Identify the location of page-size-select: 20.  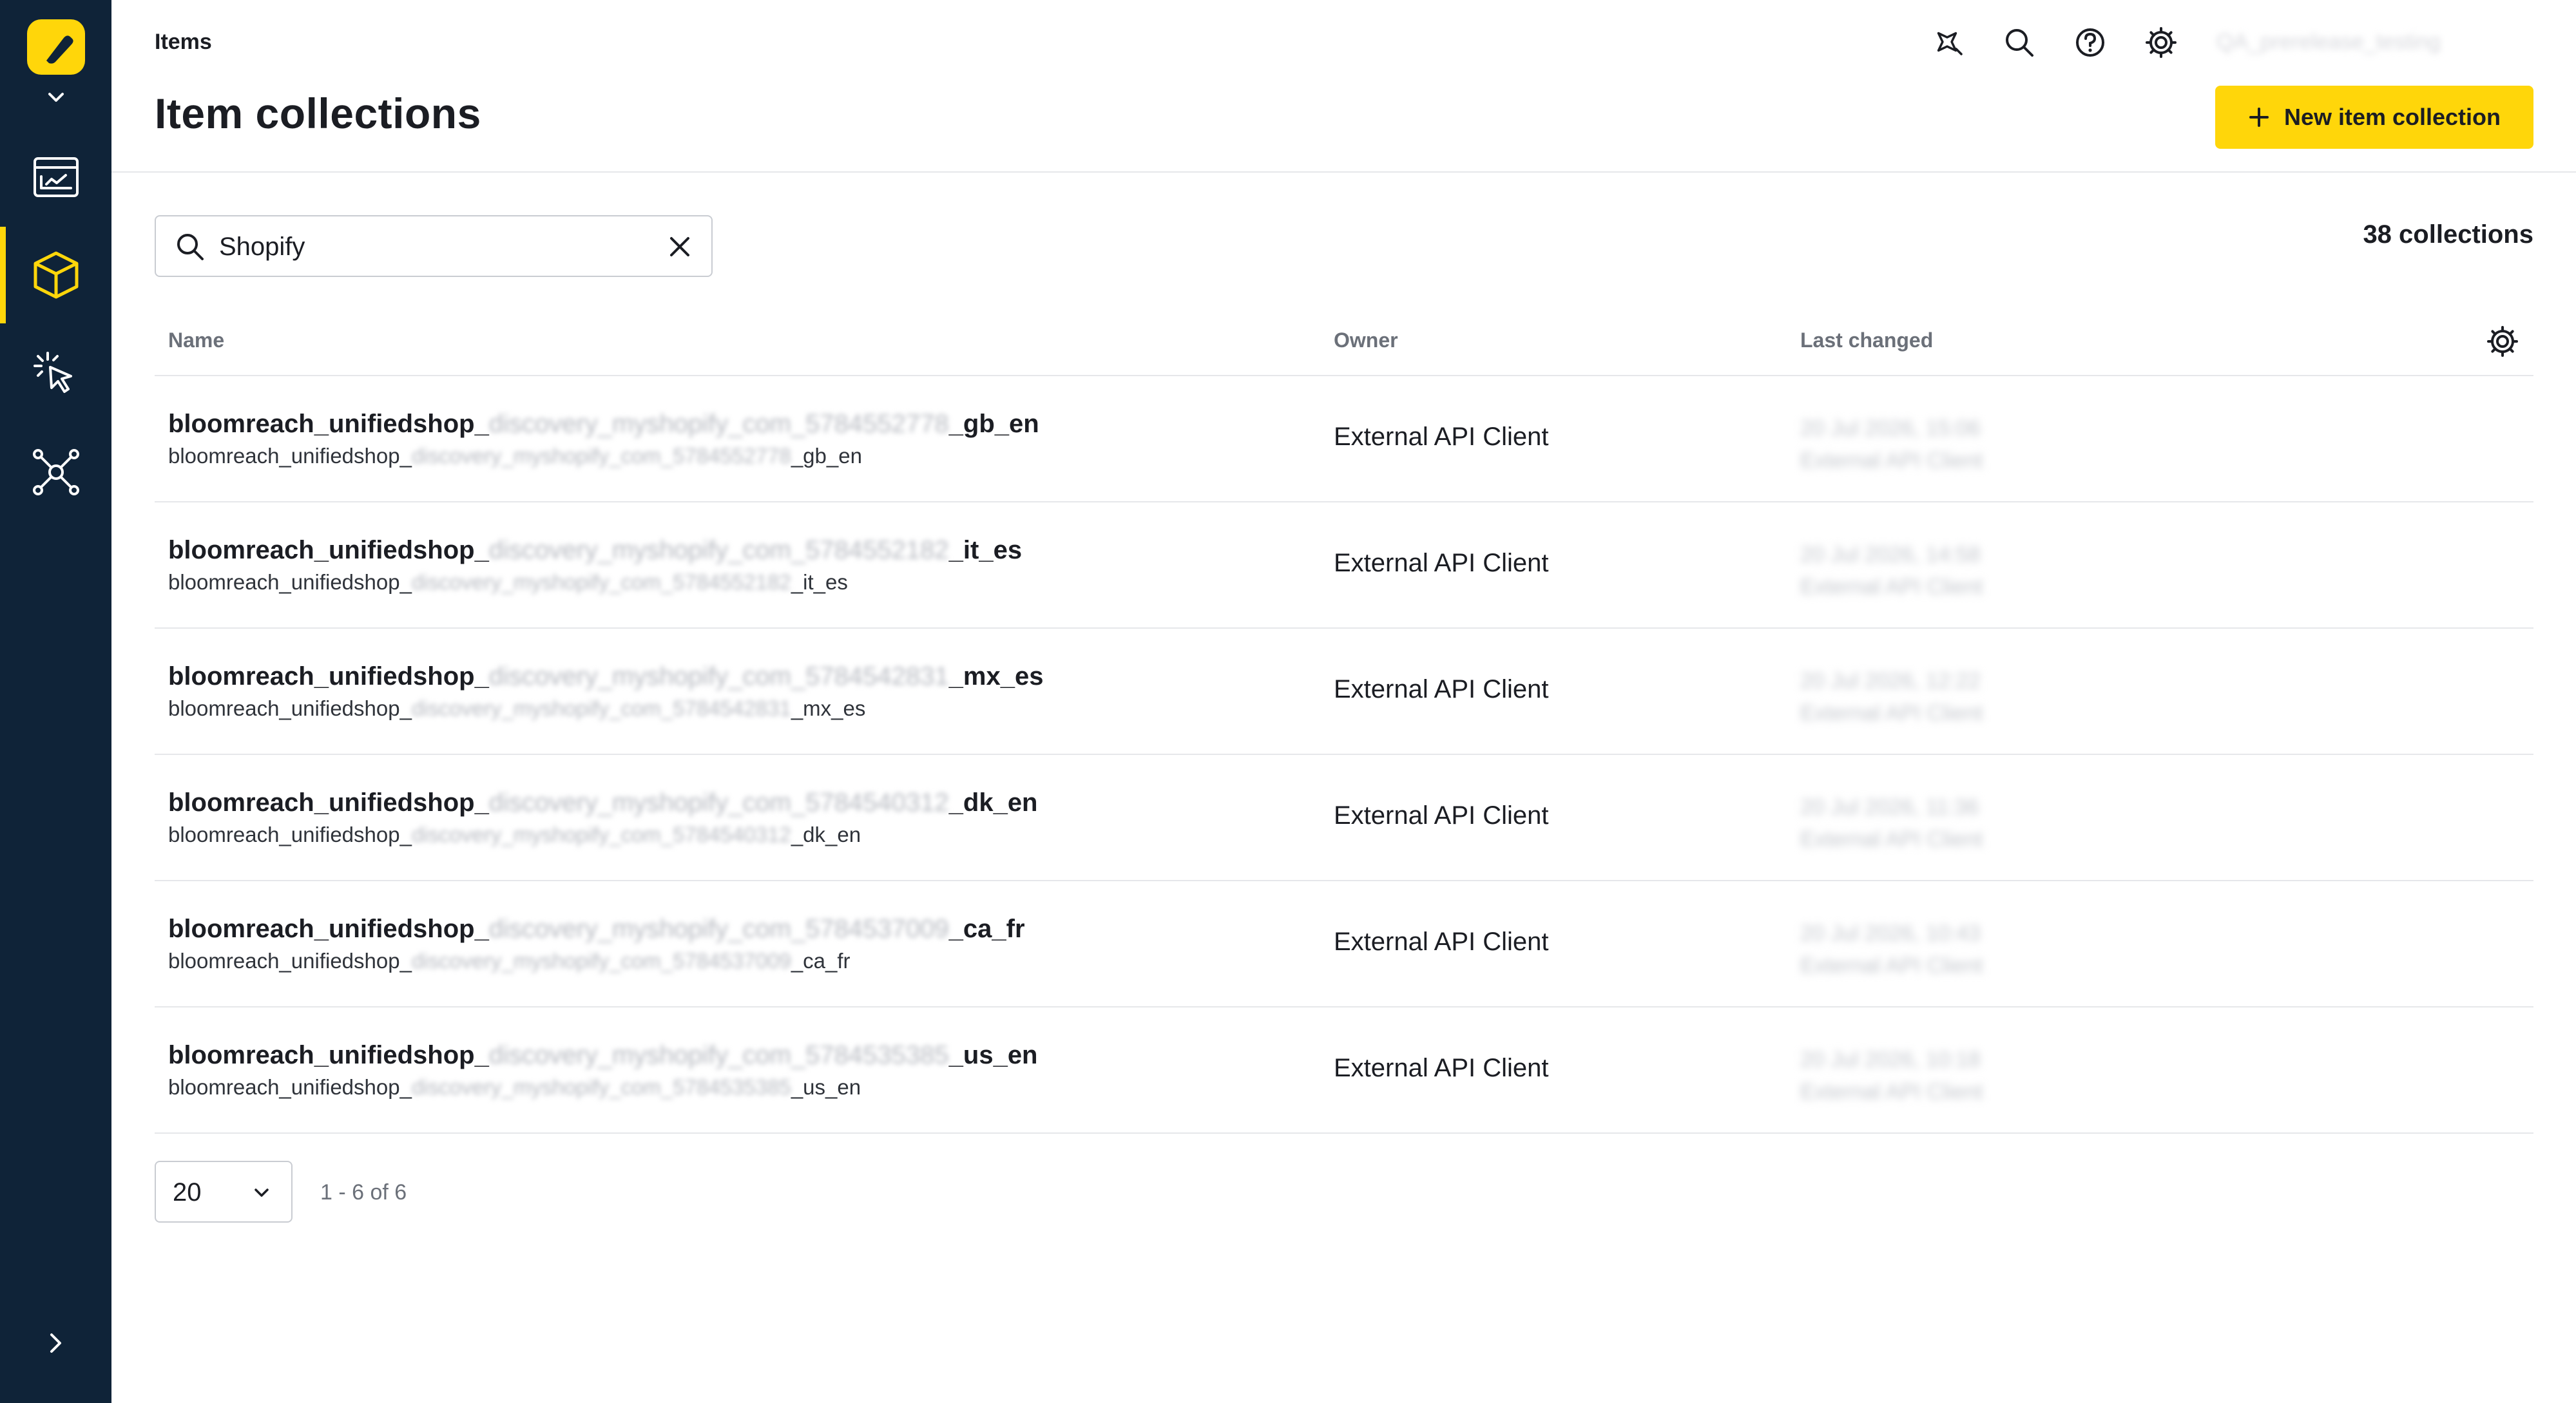
(224, 1192).